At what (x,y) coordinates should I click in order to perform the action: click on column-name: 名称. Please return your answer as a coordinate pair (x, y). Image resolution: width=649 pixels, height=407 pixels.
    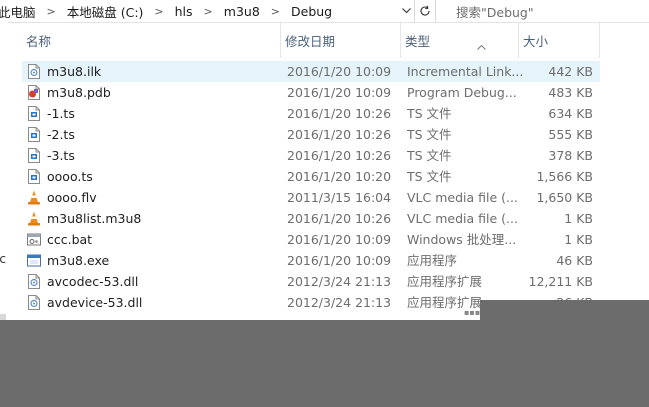
    Looking at the image, I should click on (151, 40).